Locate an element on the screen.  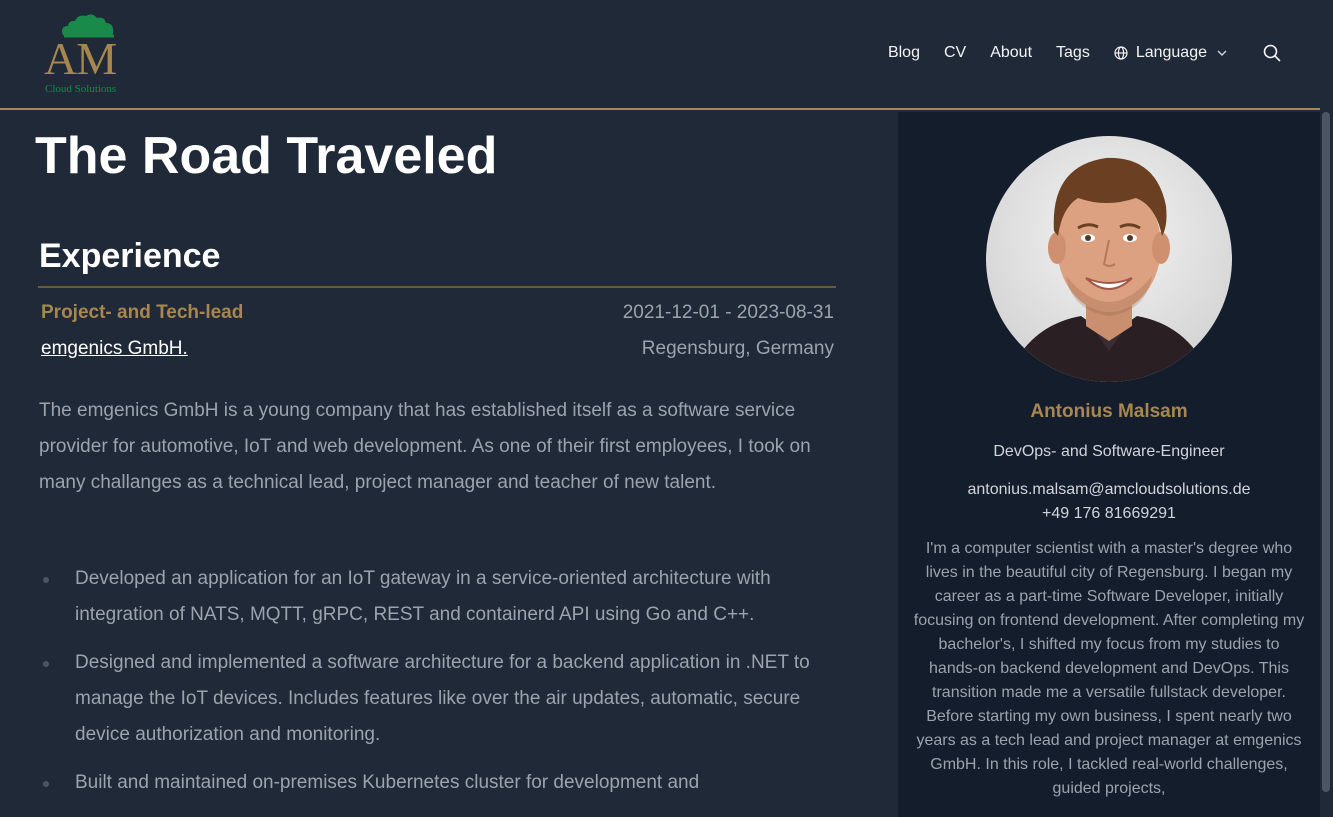
scrollbar is located at coordinates (1326, 408).